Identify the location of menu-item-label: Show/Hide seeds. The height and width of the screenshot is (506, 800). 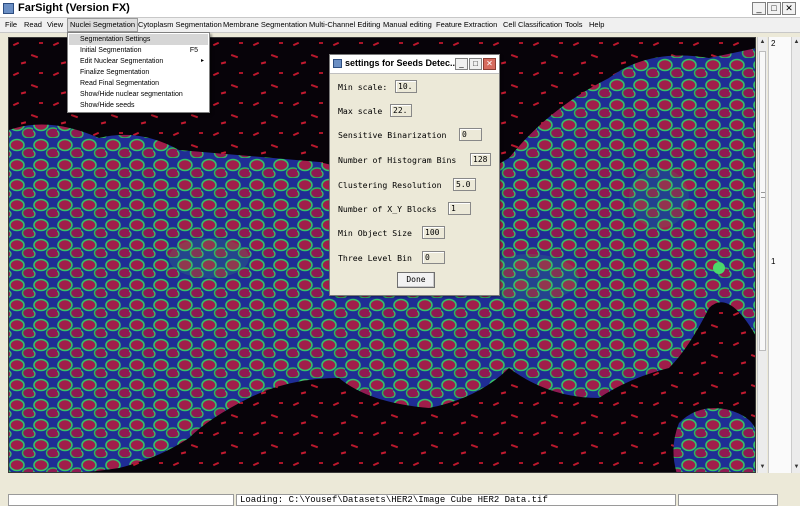
(107, 105).